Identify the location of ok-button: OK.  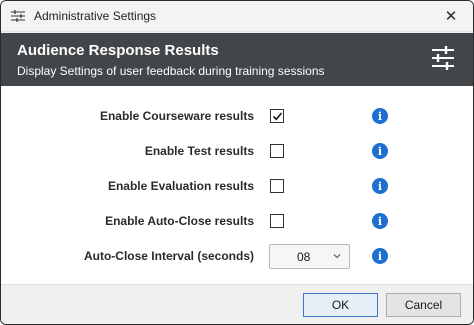
(340, 305).